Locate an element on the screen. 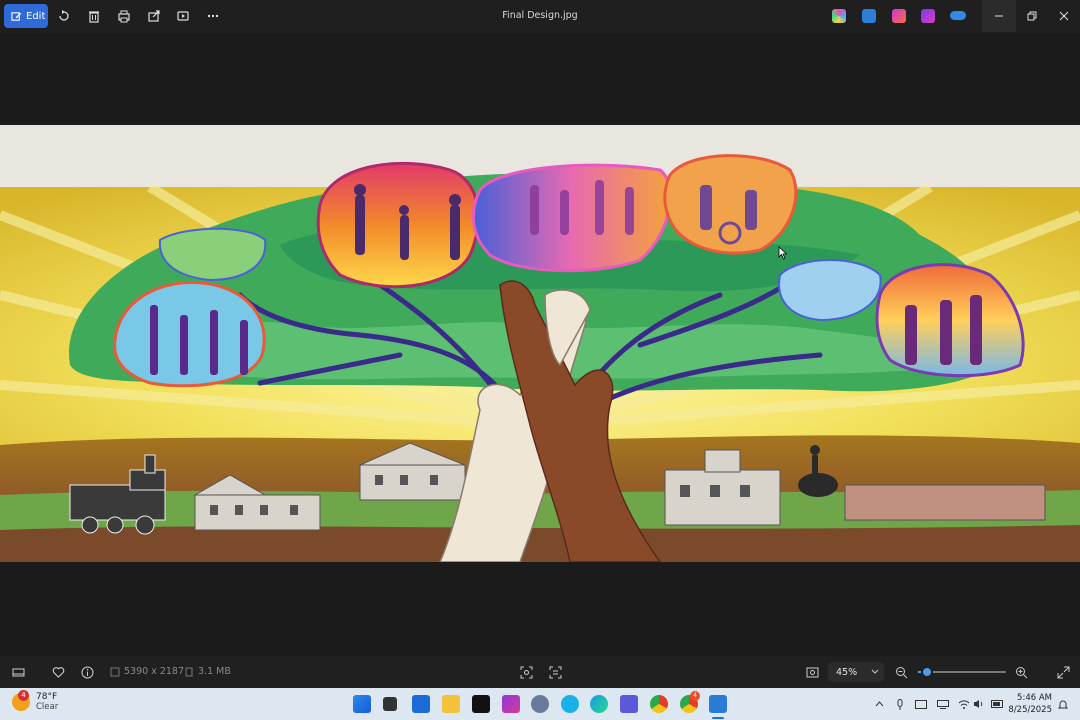 The height and width of the screenshot is (720, 1080). weather-condition: Clear is located at coordinates (47, 707).